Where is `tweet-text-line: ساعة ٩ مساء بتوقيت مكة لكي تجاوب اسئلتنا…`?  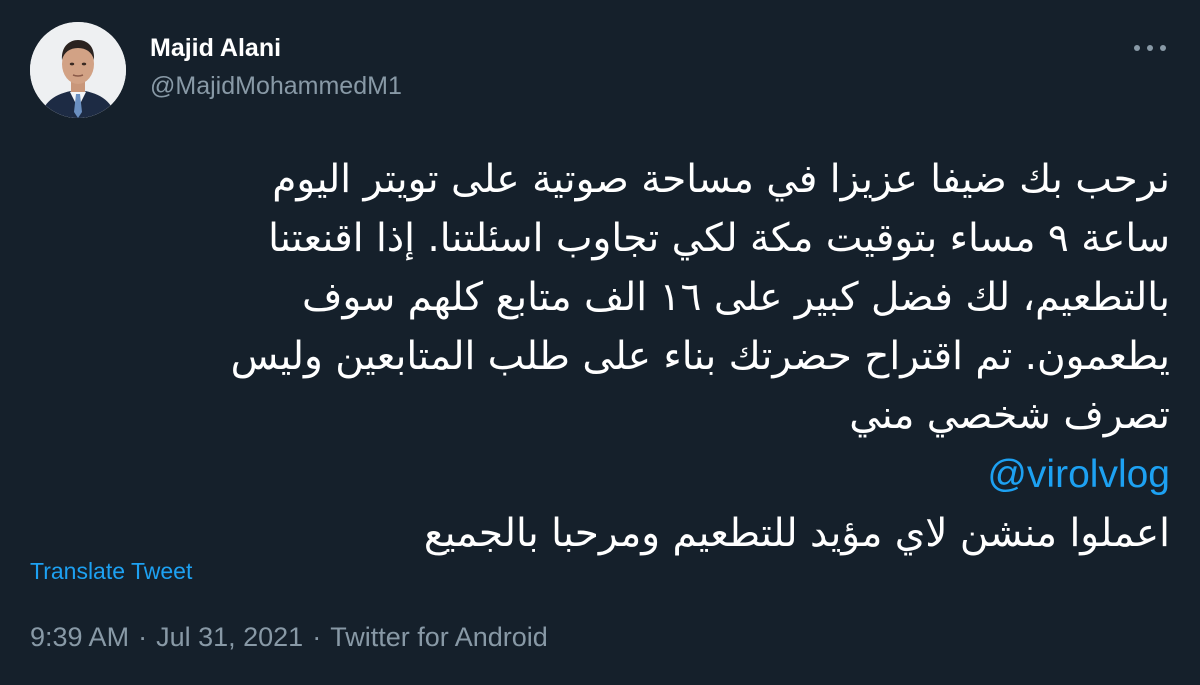
tweet-text-line: ساعة ٩ مساء بتوقيت مكة لكي تجاوب اسئلتنا… is located at coordinates (719, 238).